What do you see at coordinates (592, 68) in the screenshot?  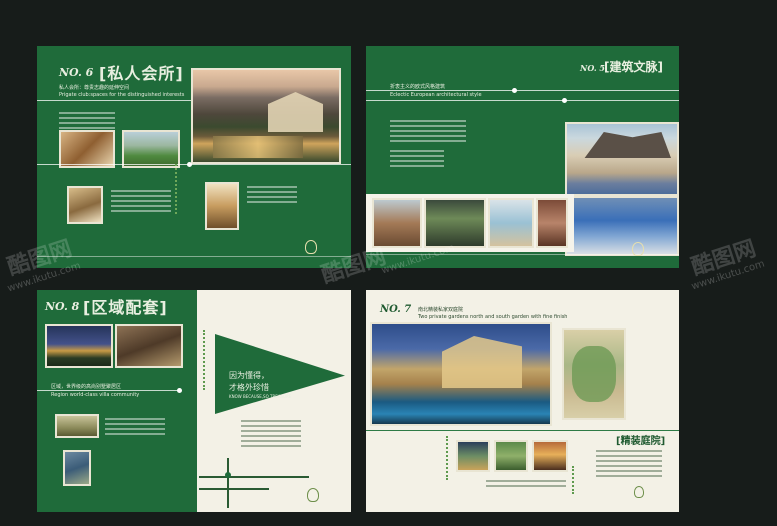 I see `page-number-label: NO. 5` at bounding box center [592, 68].